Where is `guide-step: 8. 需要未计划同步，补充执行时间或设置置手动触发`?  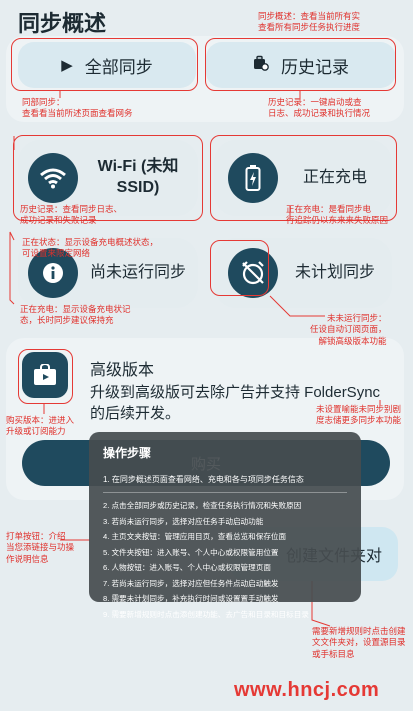 guide-step: 8. 需要未计划同步，补充执行时间或设置置手动触发 is located at coordinates (191, 598).